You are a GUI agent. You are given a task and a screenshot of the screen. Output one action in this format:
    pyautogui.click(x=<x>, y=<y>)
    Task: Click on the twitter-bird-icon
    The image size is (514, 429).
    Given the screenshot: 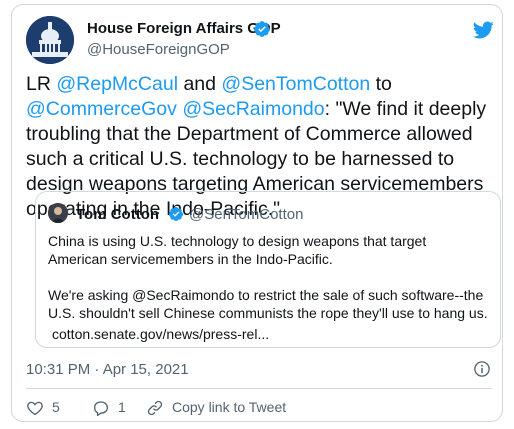 What is the action you would take?
    pyautogui.click(x=483, y=30)
    